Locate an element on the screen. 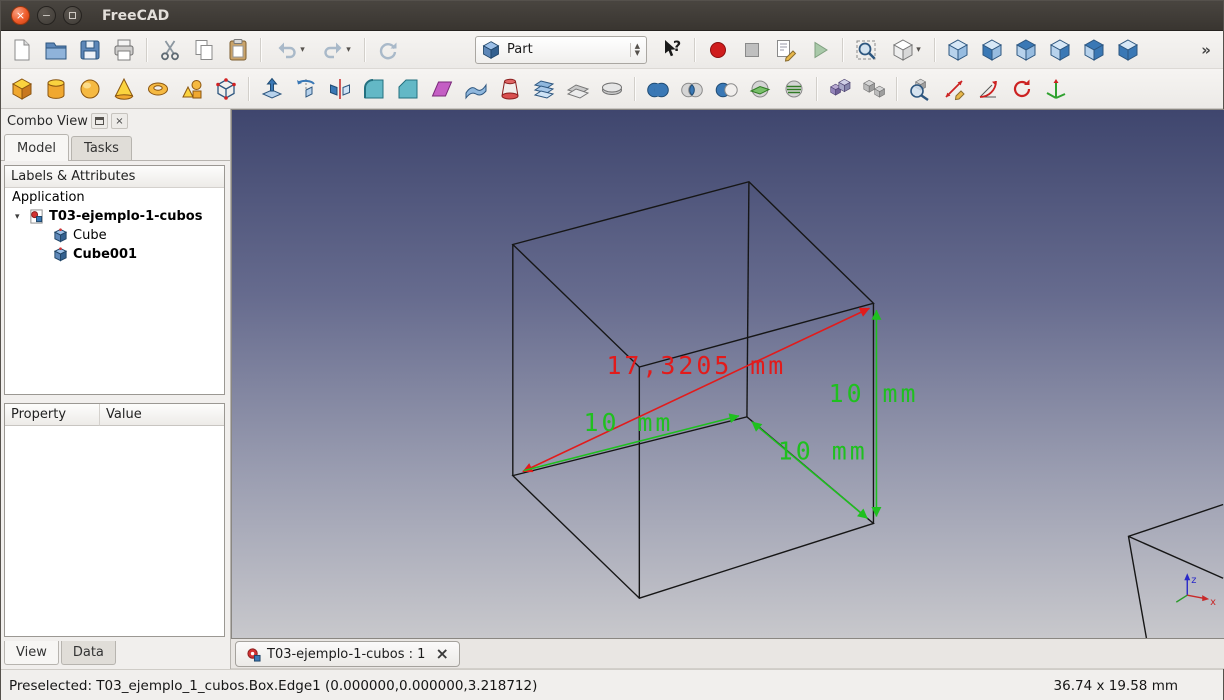 Image resolution: width=1224 pixels, height=700 pixels. fillet-button is located at coordinates (374, 89).